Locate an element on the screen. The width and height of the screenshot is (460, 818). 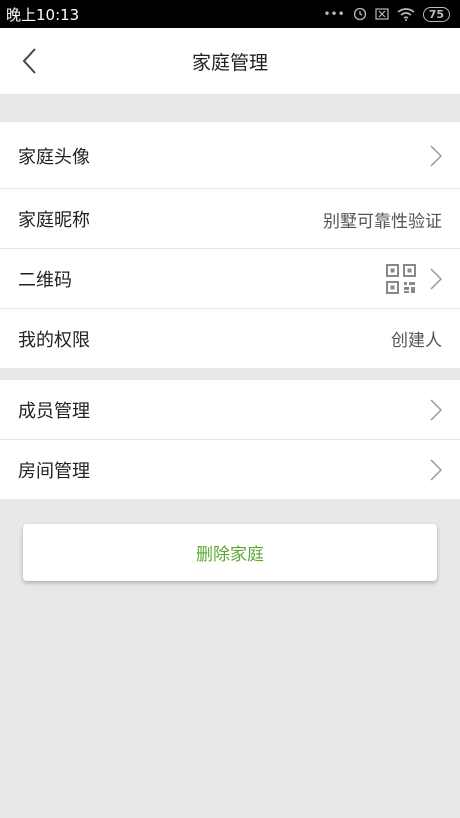
management-group: 成员管理 房间管理 is located at coordinates (230, 439).